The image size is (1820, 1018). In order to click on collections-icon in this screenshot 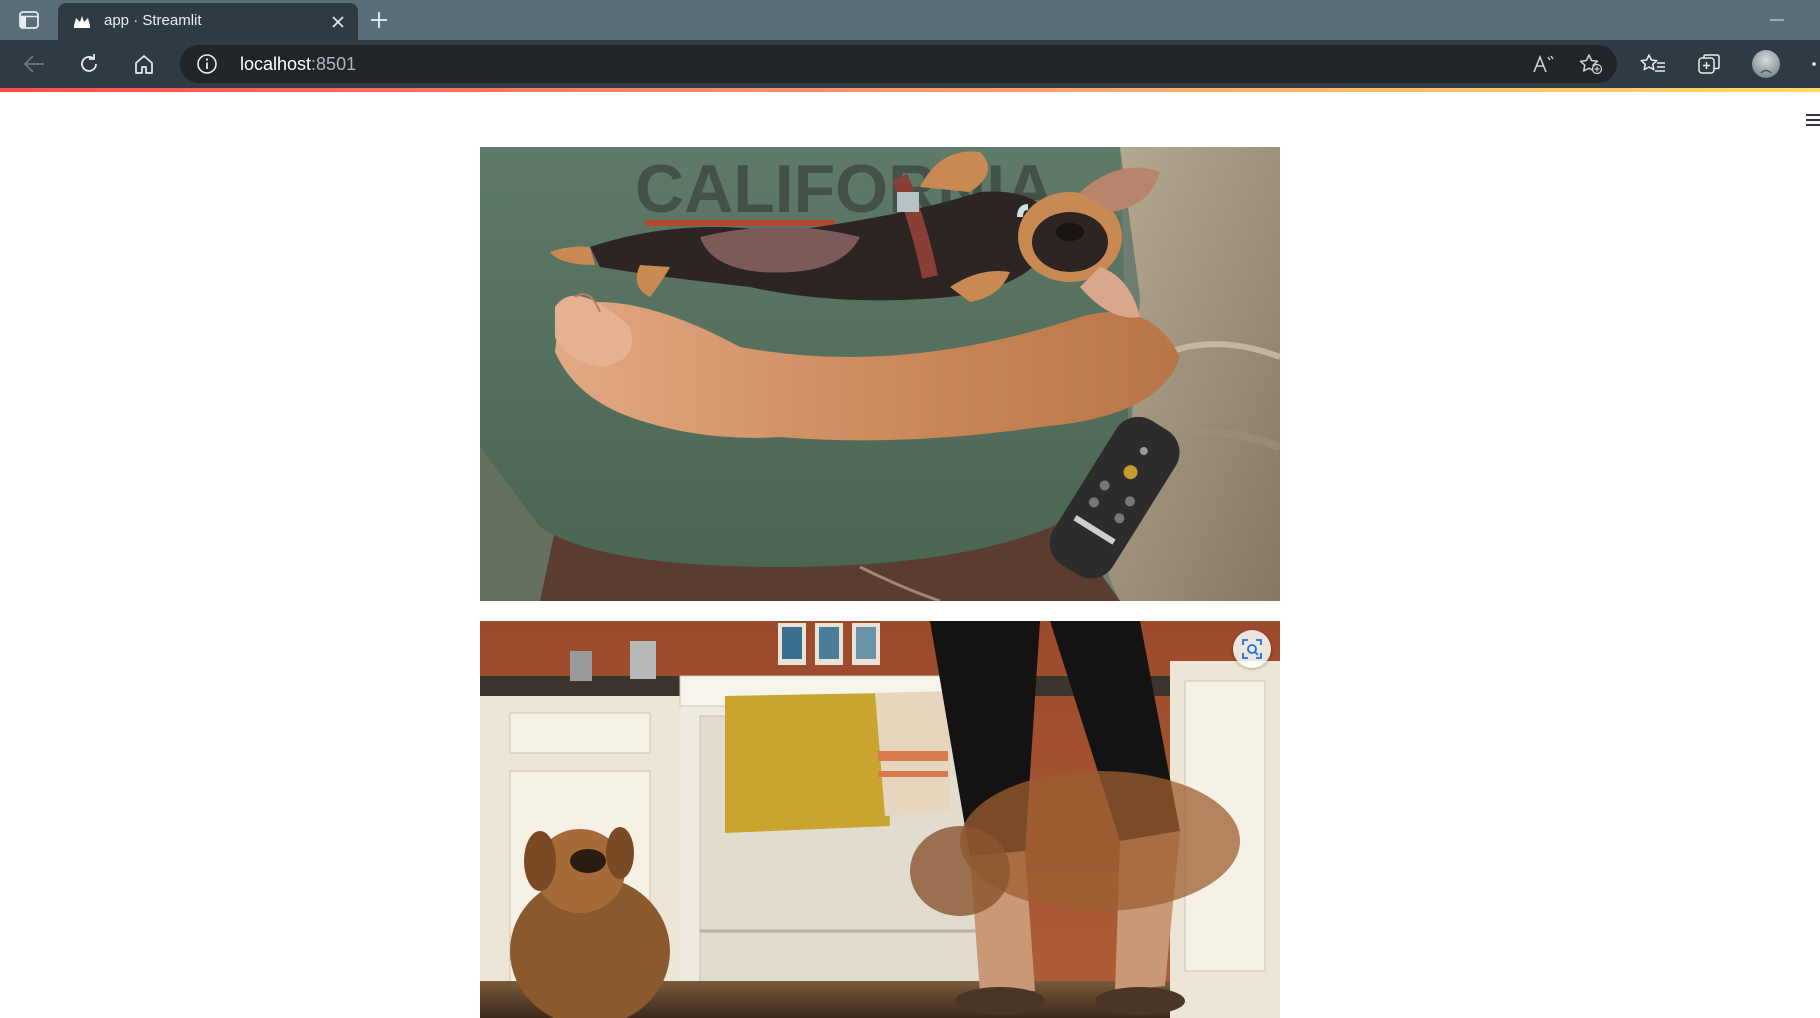, I will do `click(1709, 64)`.